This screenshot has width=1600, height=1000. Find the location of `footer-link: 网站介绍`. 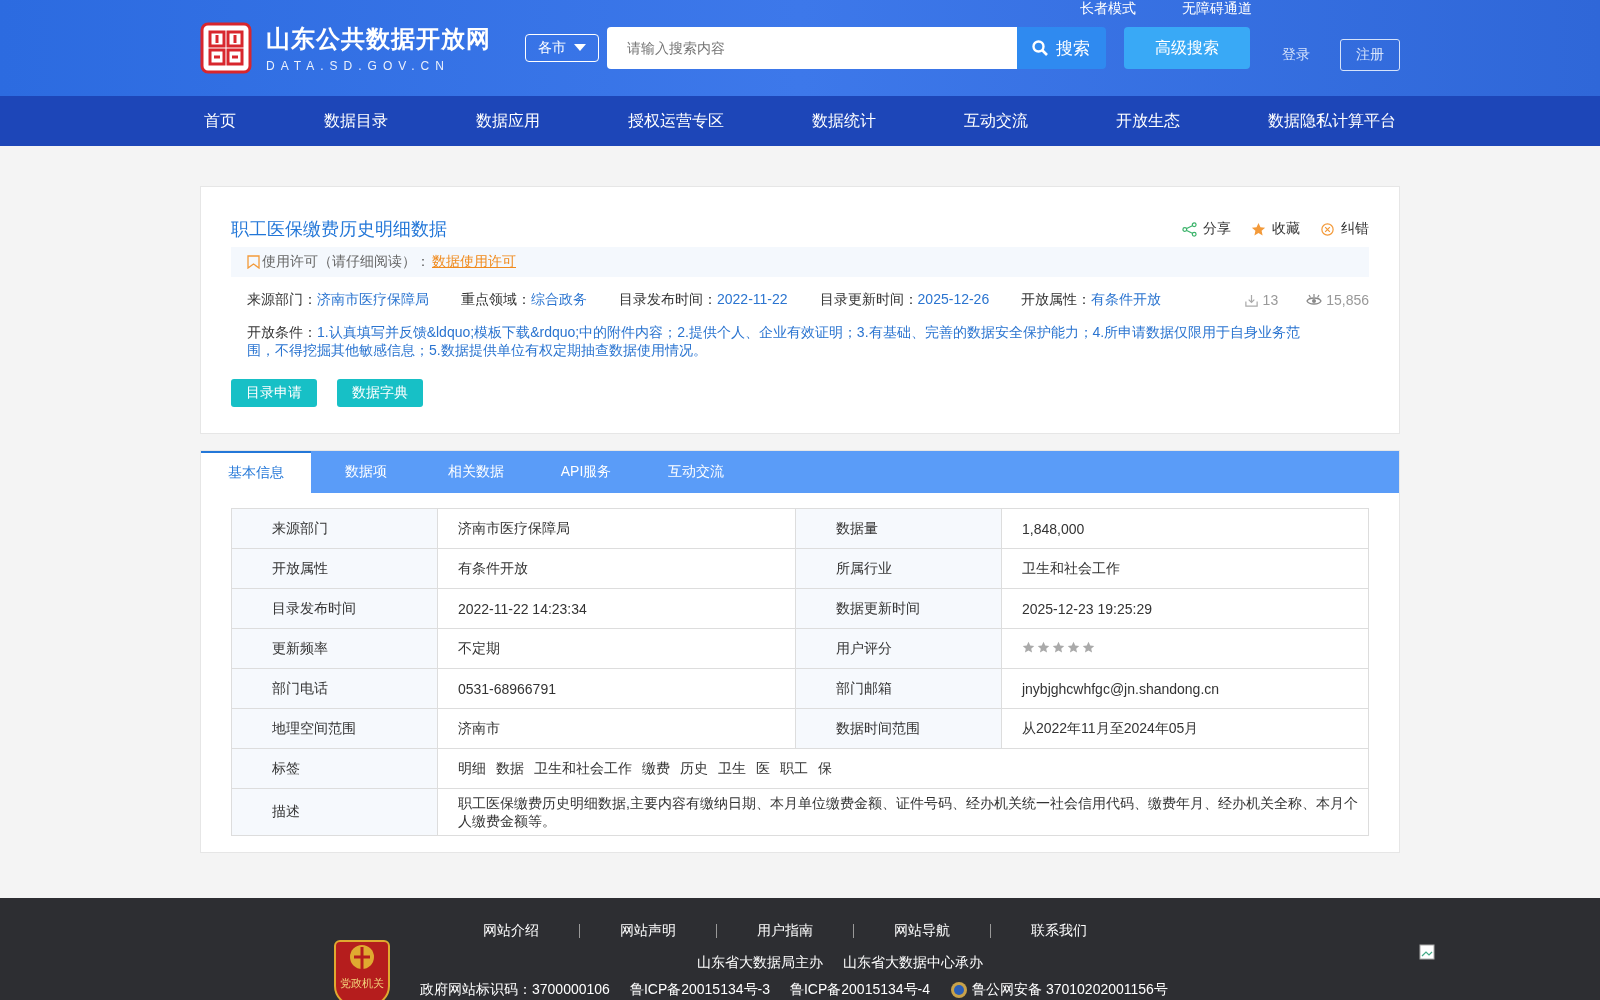

footer-link: 网站介绍 is located at coordinates (511, 931).